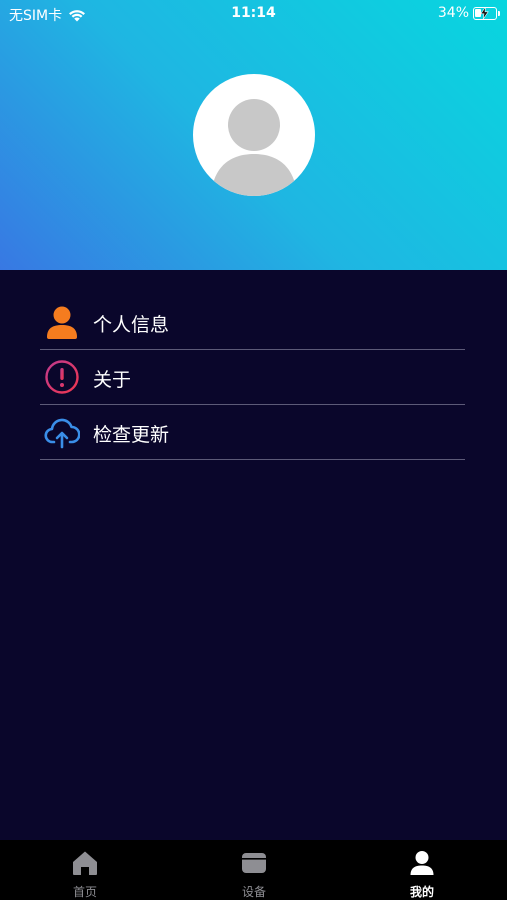 This screenshot has width=507, height=900. I want to click on tab-mine: 我的, so click(422, 870).